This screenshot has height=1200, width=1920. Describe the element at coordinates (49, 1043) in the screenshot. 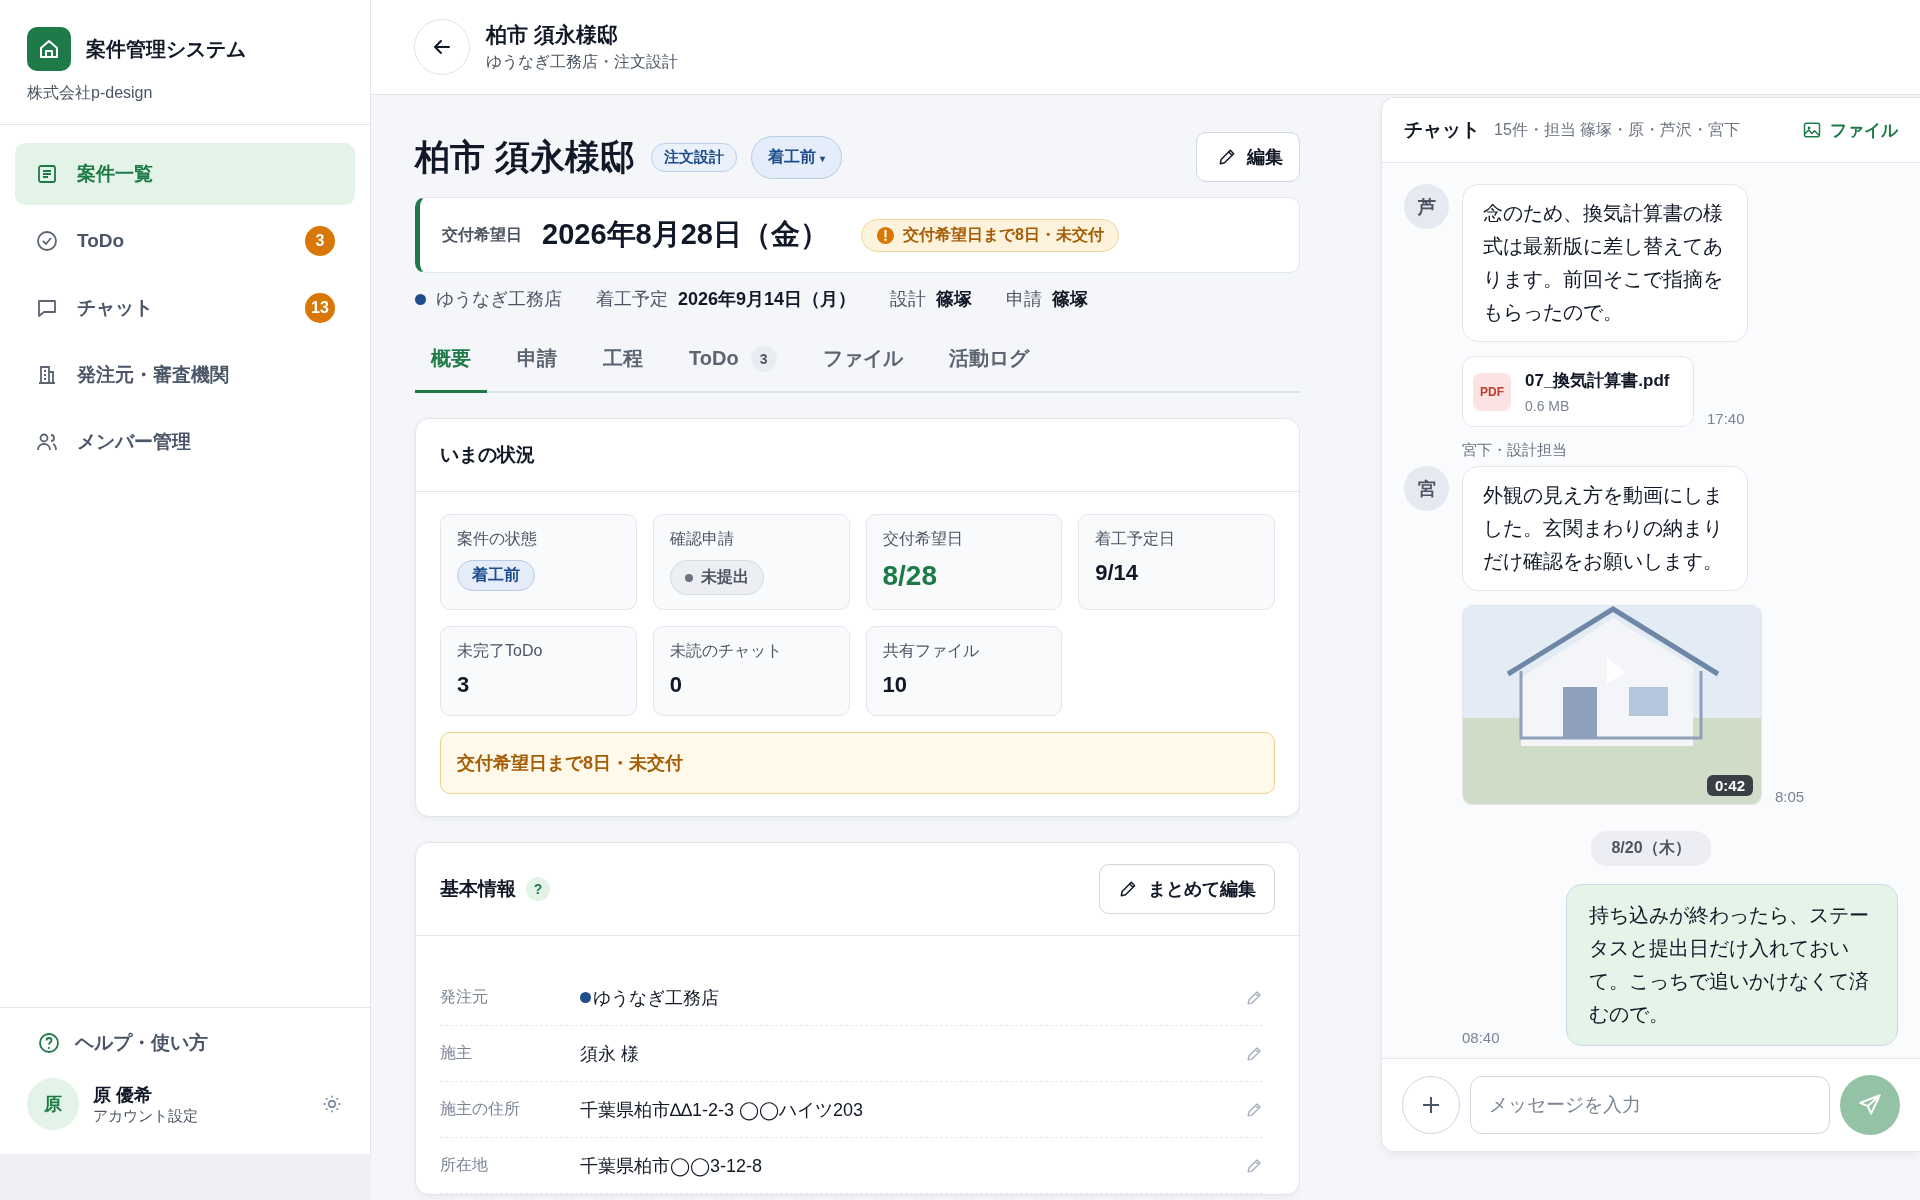

I see `help-icon` at that location.